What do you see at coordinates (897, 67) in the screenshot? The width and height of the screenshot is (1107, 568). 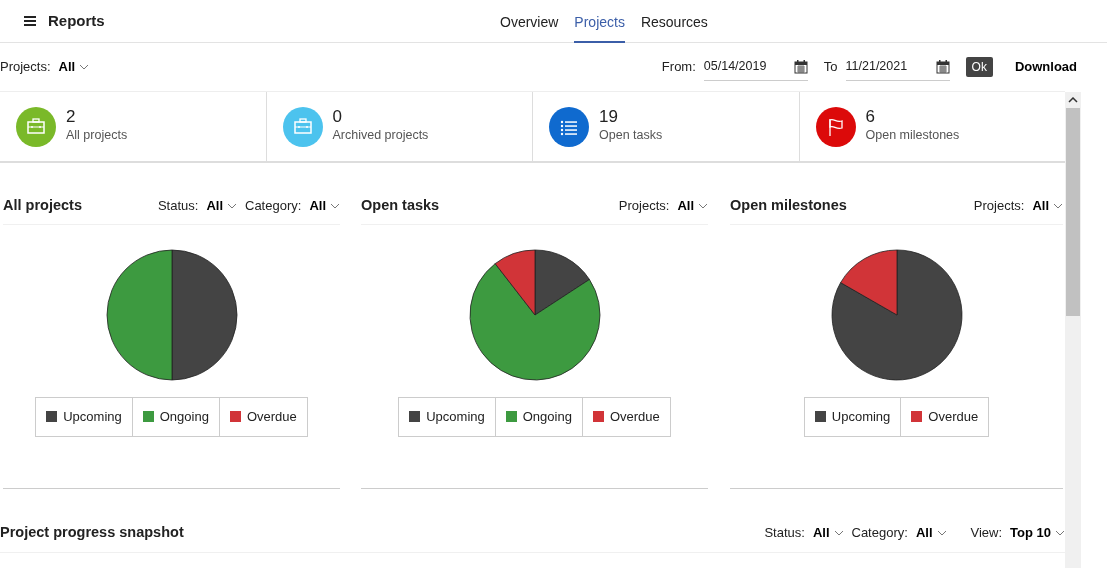 I see `date-field: 11/21/2021` at bounding box center [897, 67].